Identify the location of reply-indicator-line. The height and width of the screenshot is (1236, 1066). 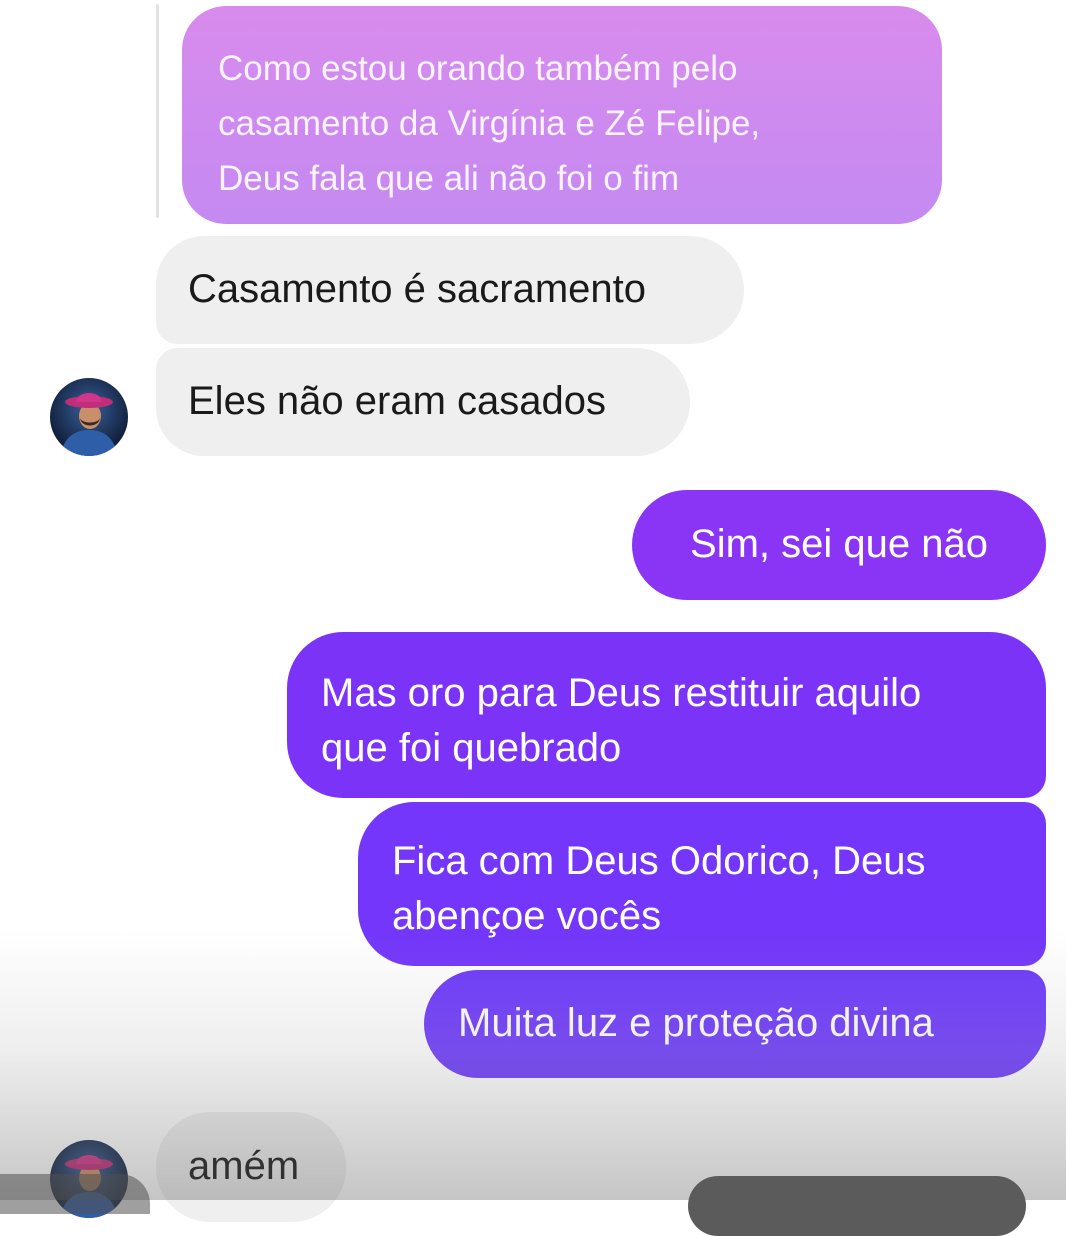
(157, 111).